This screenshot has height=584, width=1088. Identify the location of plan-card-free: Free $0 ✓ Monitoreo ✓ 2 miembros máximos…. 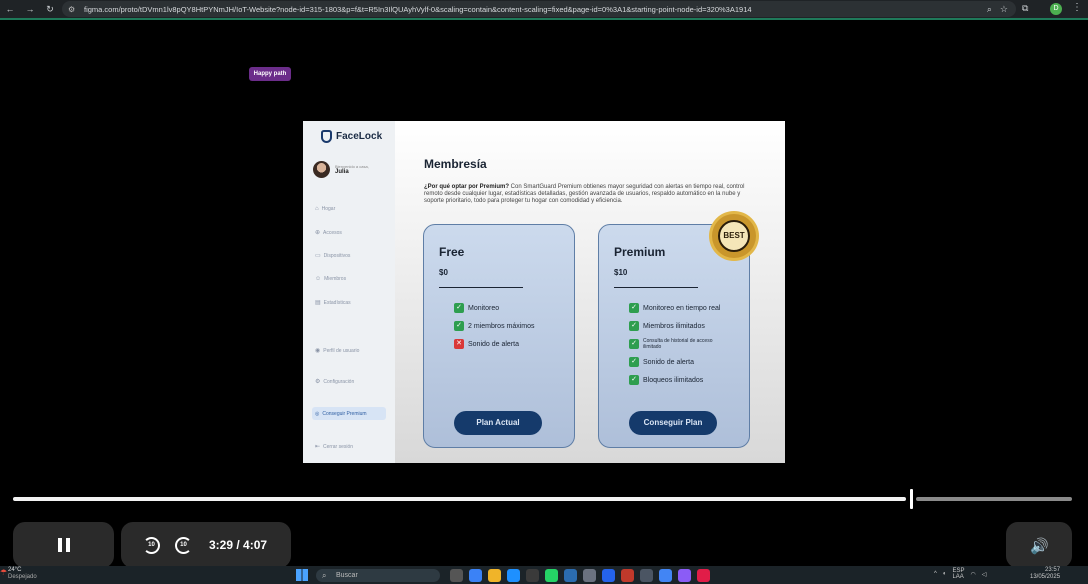
(499, 336).